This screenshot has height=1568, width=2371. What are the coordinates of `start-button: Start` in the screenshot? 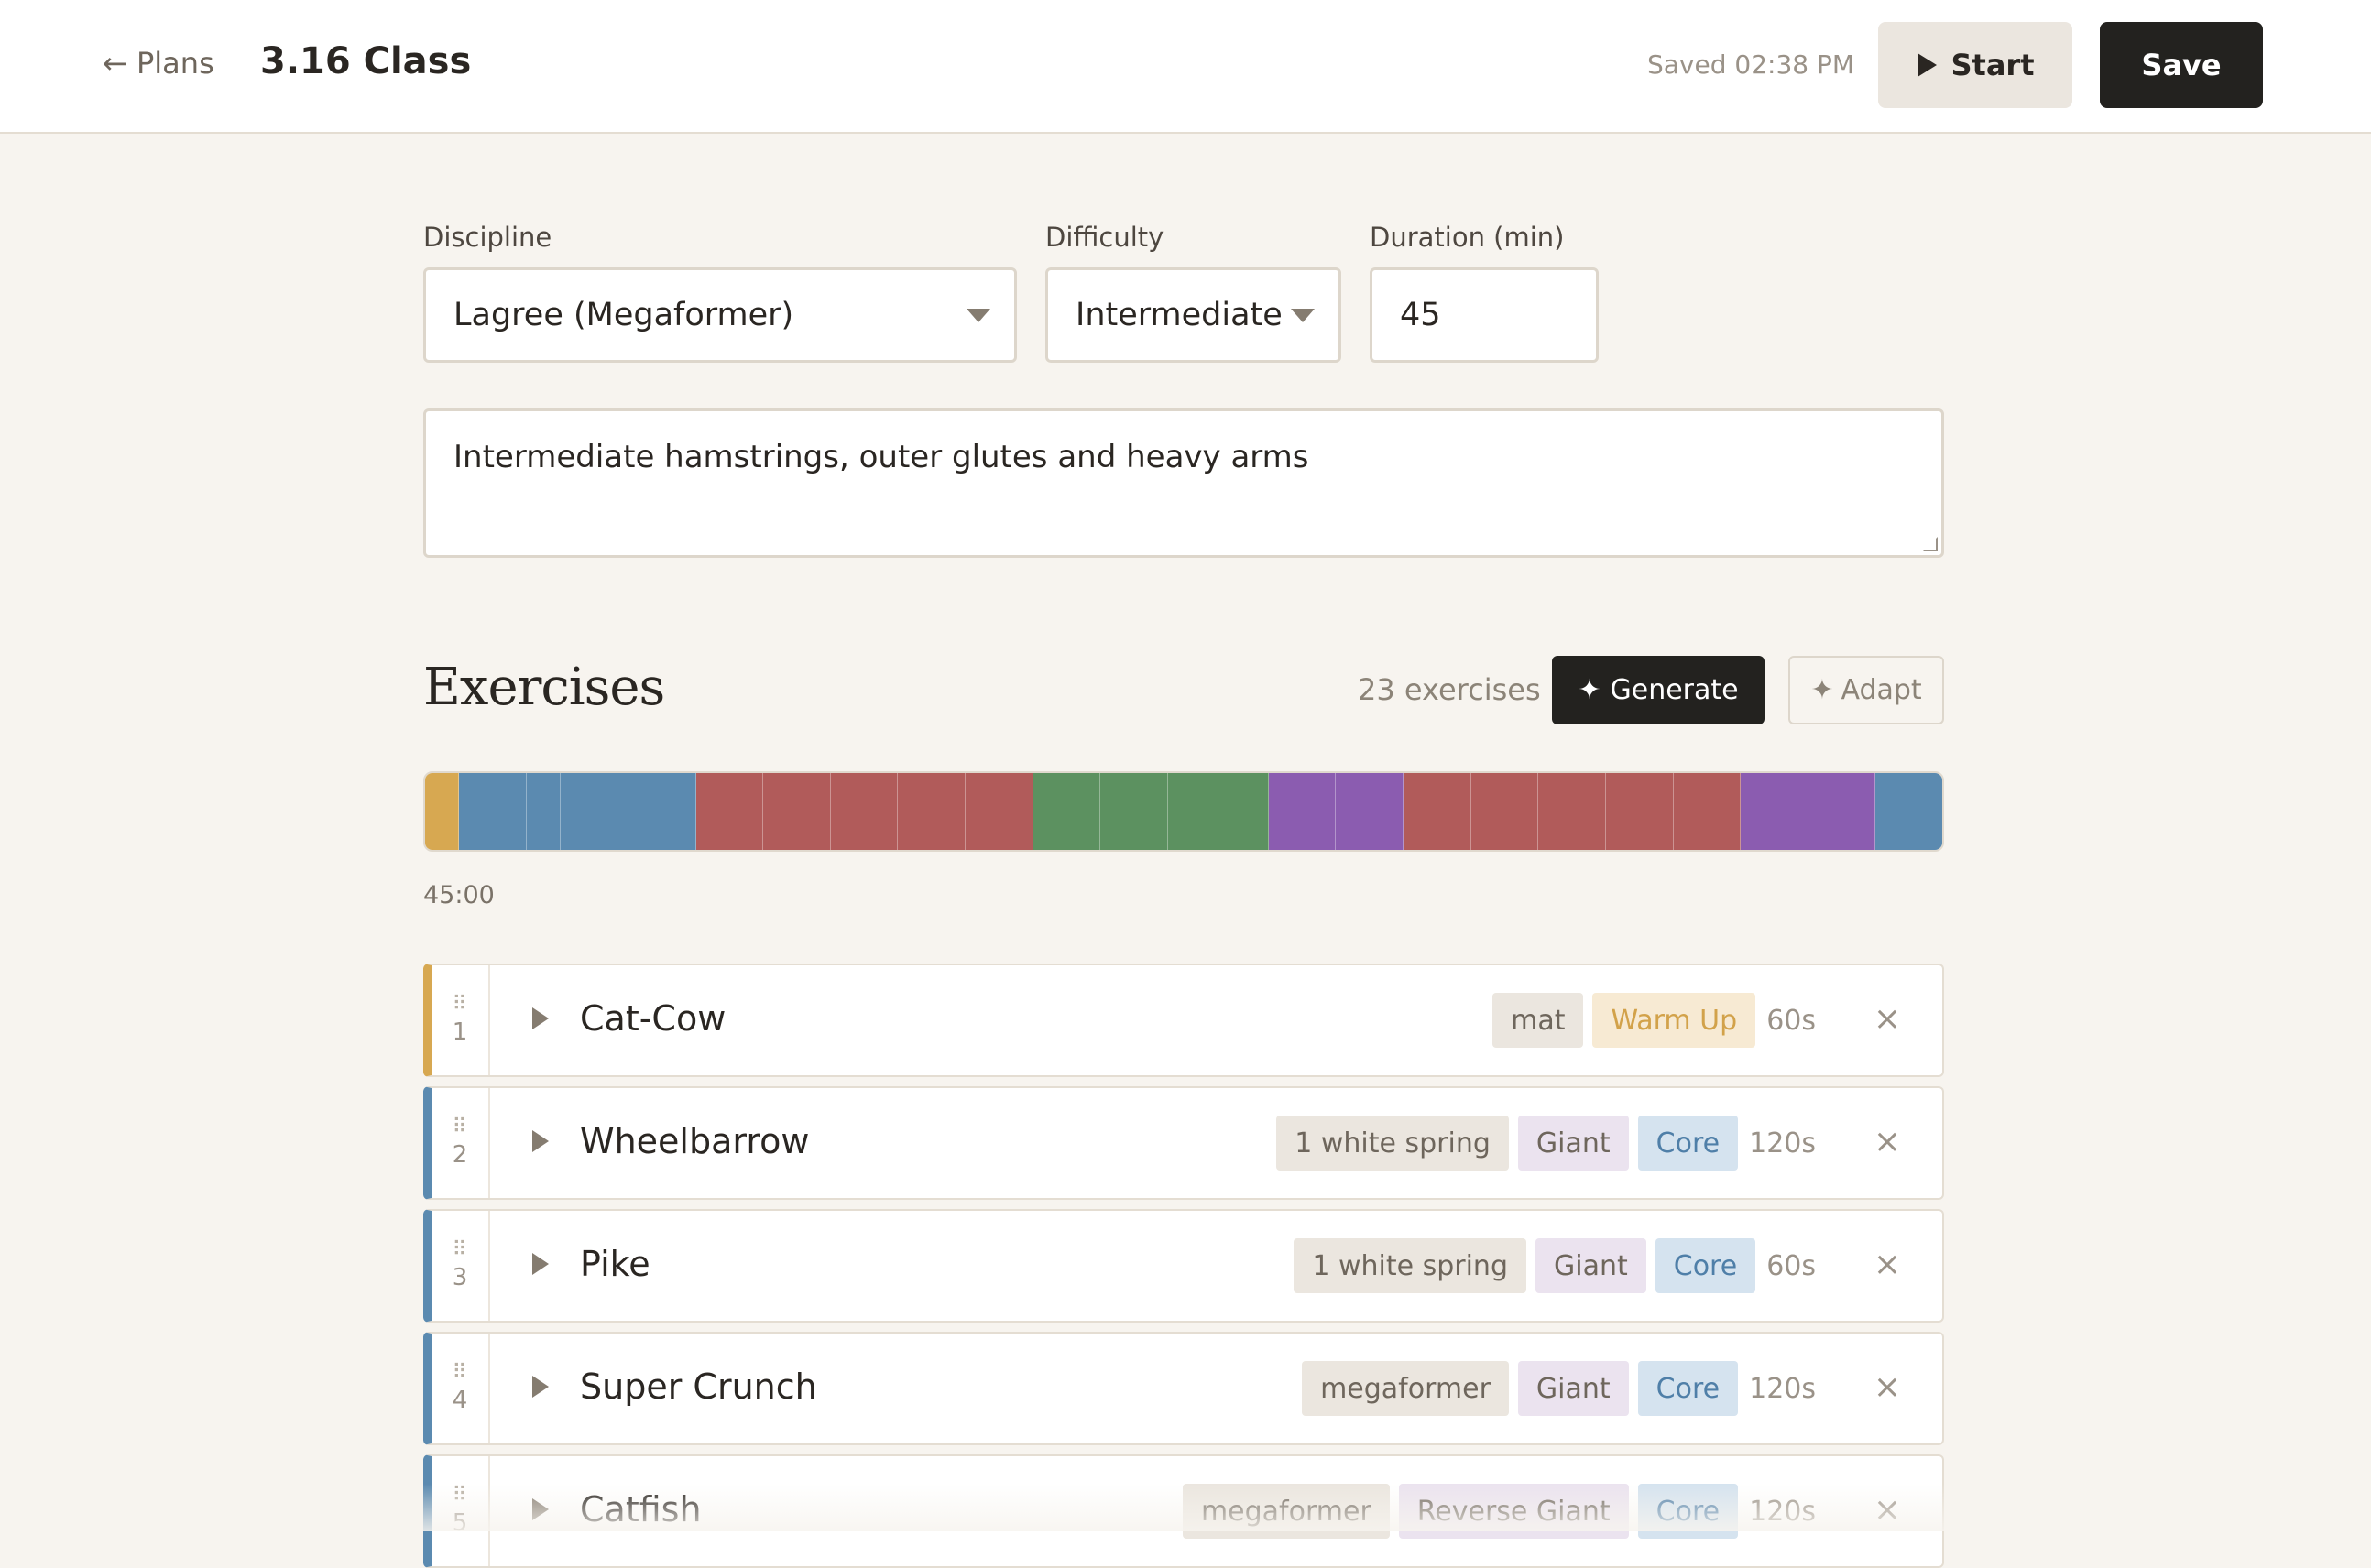 It's located at (1975, 65).